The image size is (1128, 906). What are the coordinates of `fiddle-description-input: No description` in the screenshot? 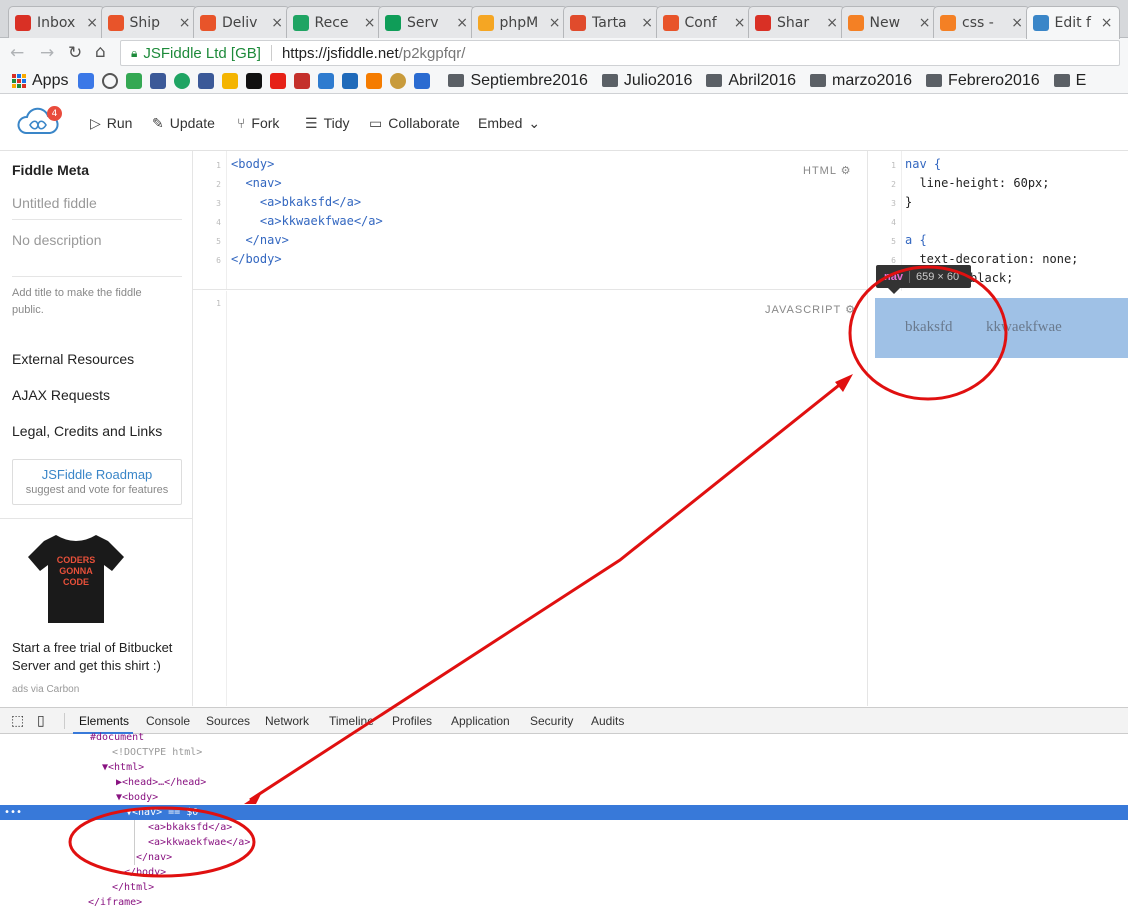 It's located at (97, 254).